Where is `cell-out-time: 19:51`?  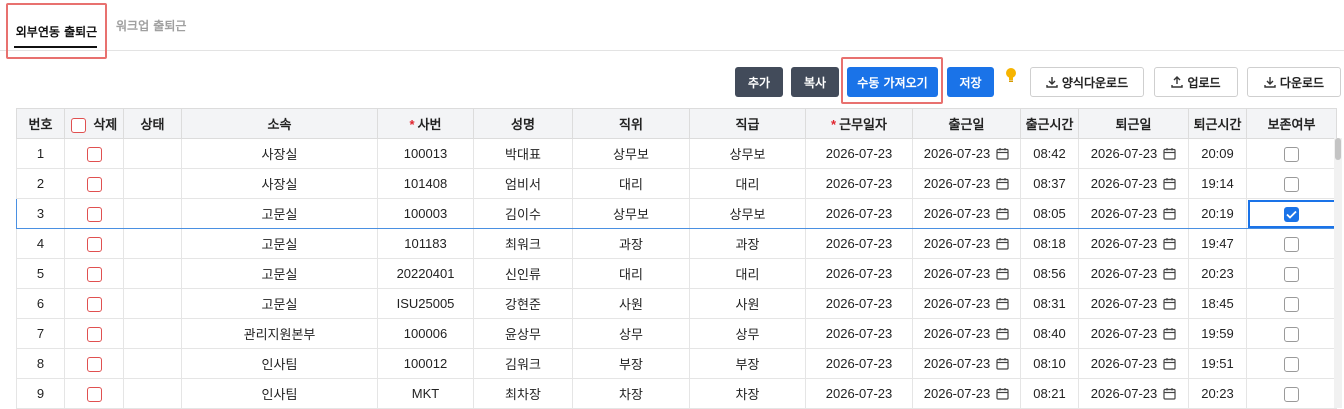
cell-out-time: 19:51 is located at coordinates (1217, 363).